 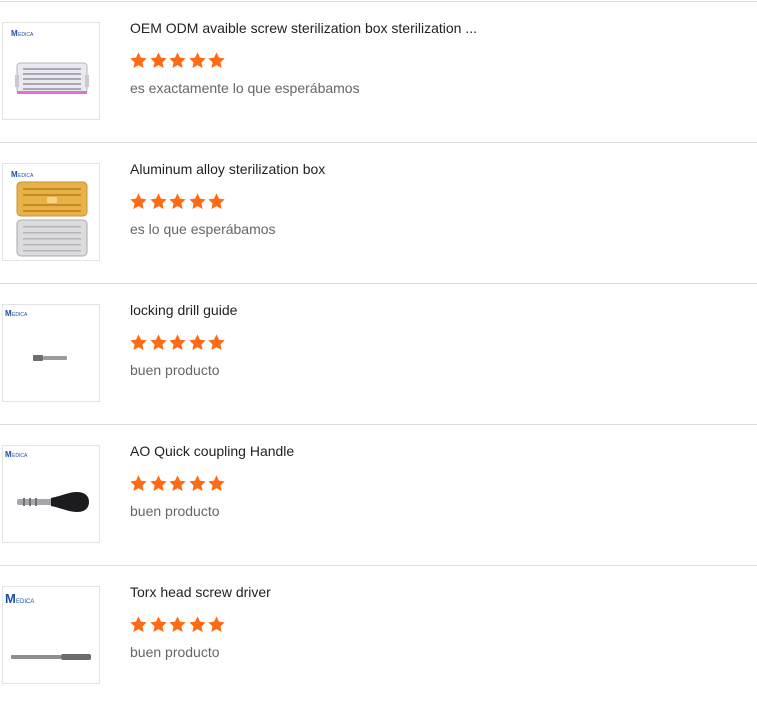 What do you see at coordinates (245, 88) in the screenshot?
I see `review-comment: es exactamente lo que esperábamos` at bounding box center [245, 88].